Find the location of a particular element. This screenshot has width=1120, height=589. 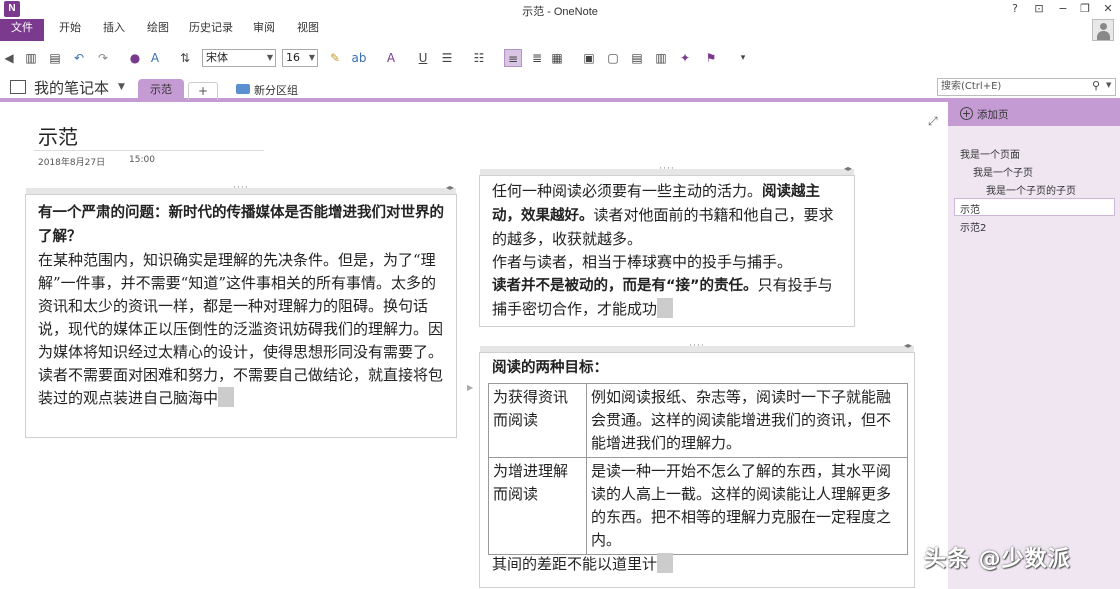

watermark: 头条 @少数派 is located at coordinates (997, 559).